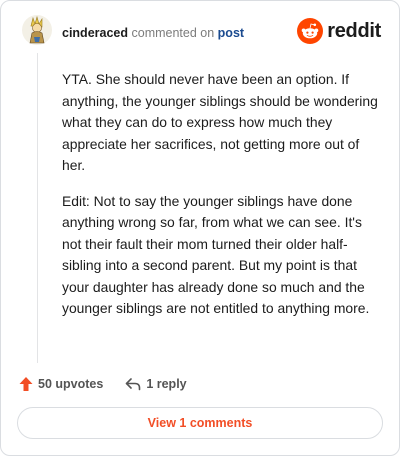 The width and height of the screenshot is (400, 456). I want to click on reddit-wordmark: reddit, so click(354, 30).